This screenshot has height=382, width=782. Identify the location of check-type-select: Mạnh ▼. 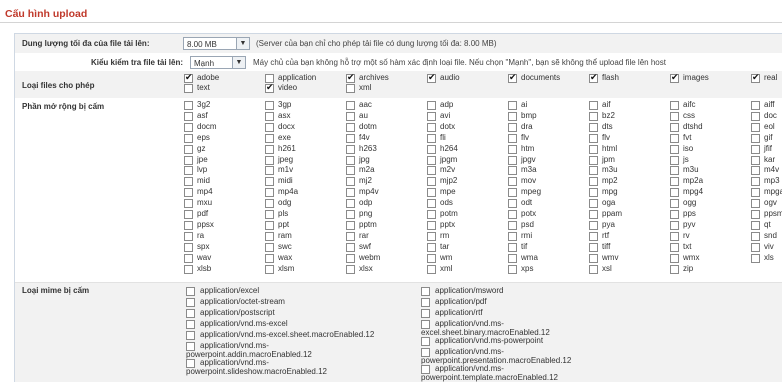
(218, 62).